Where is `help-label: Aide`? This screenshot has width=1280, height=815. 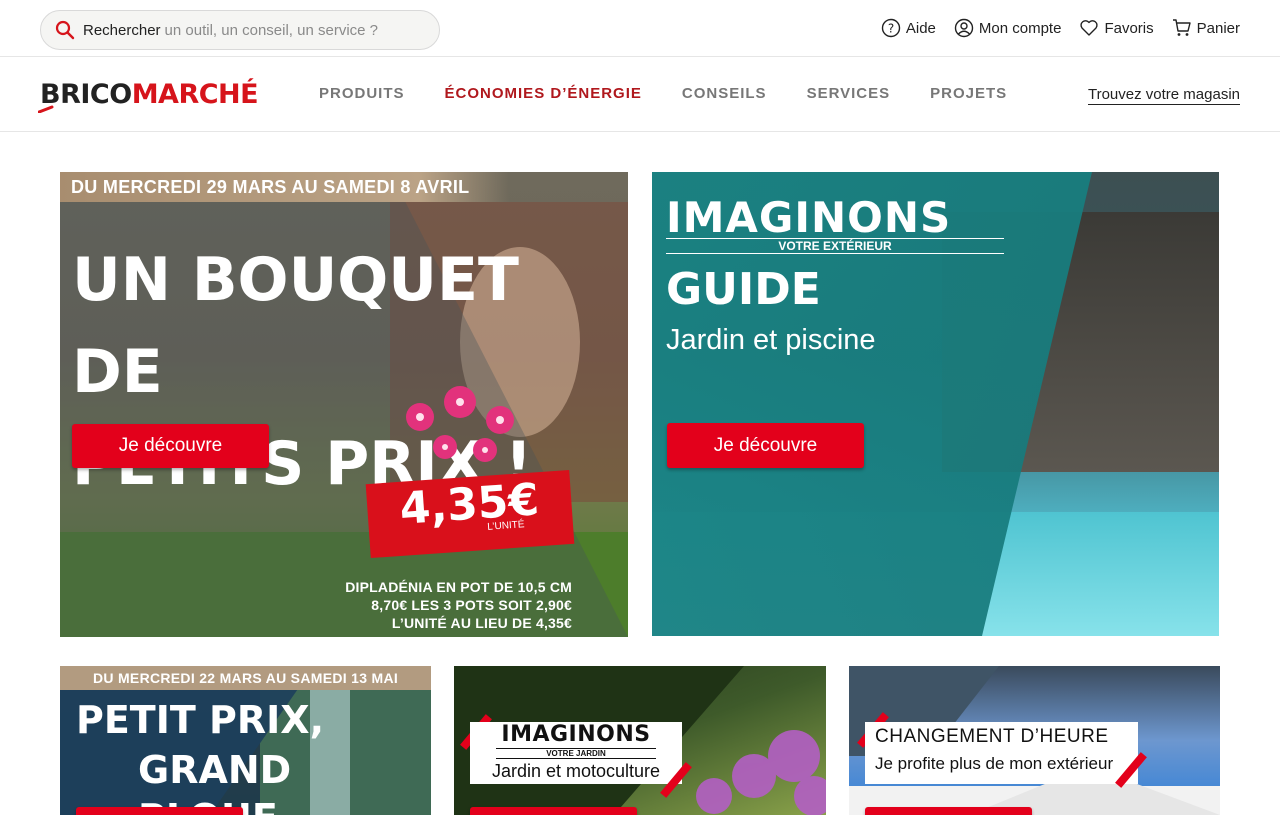
help-label: Aide is located at coordinates (920, 28).